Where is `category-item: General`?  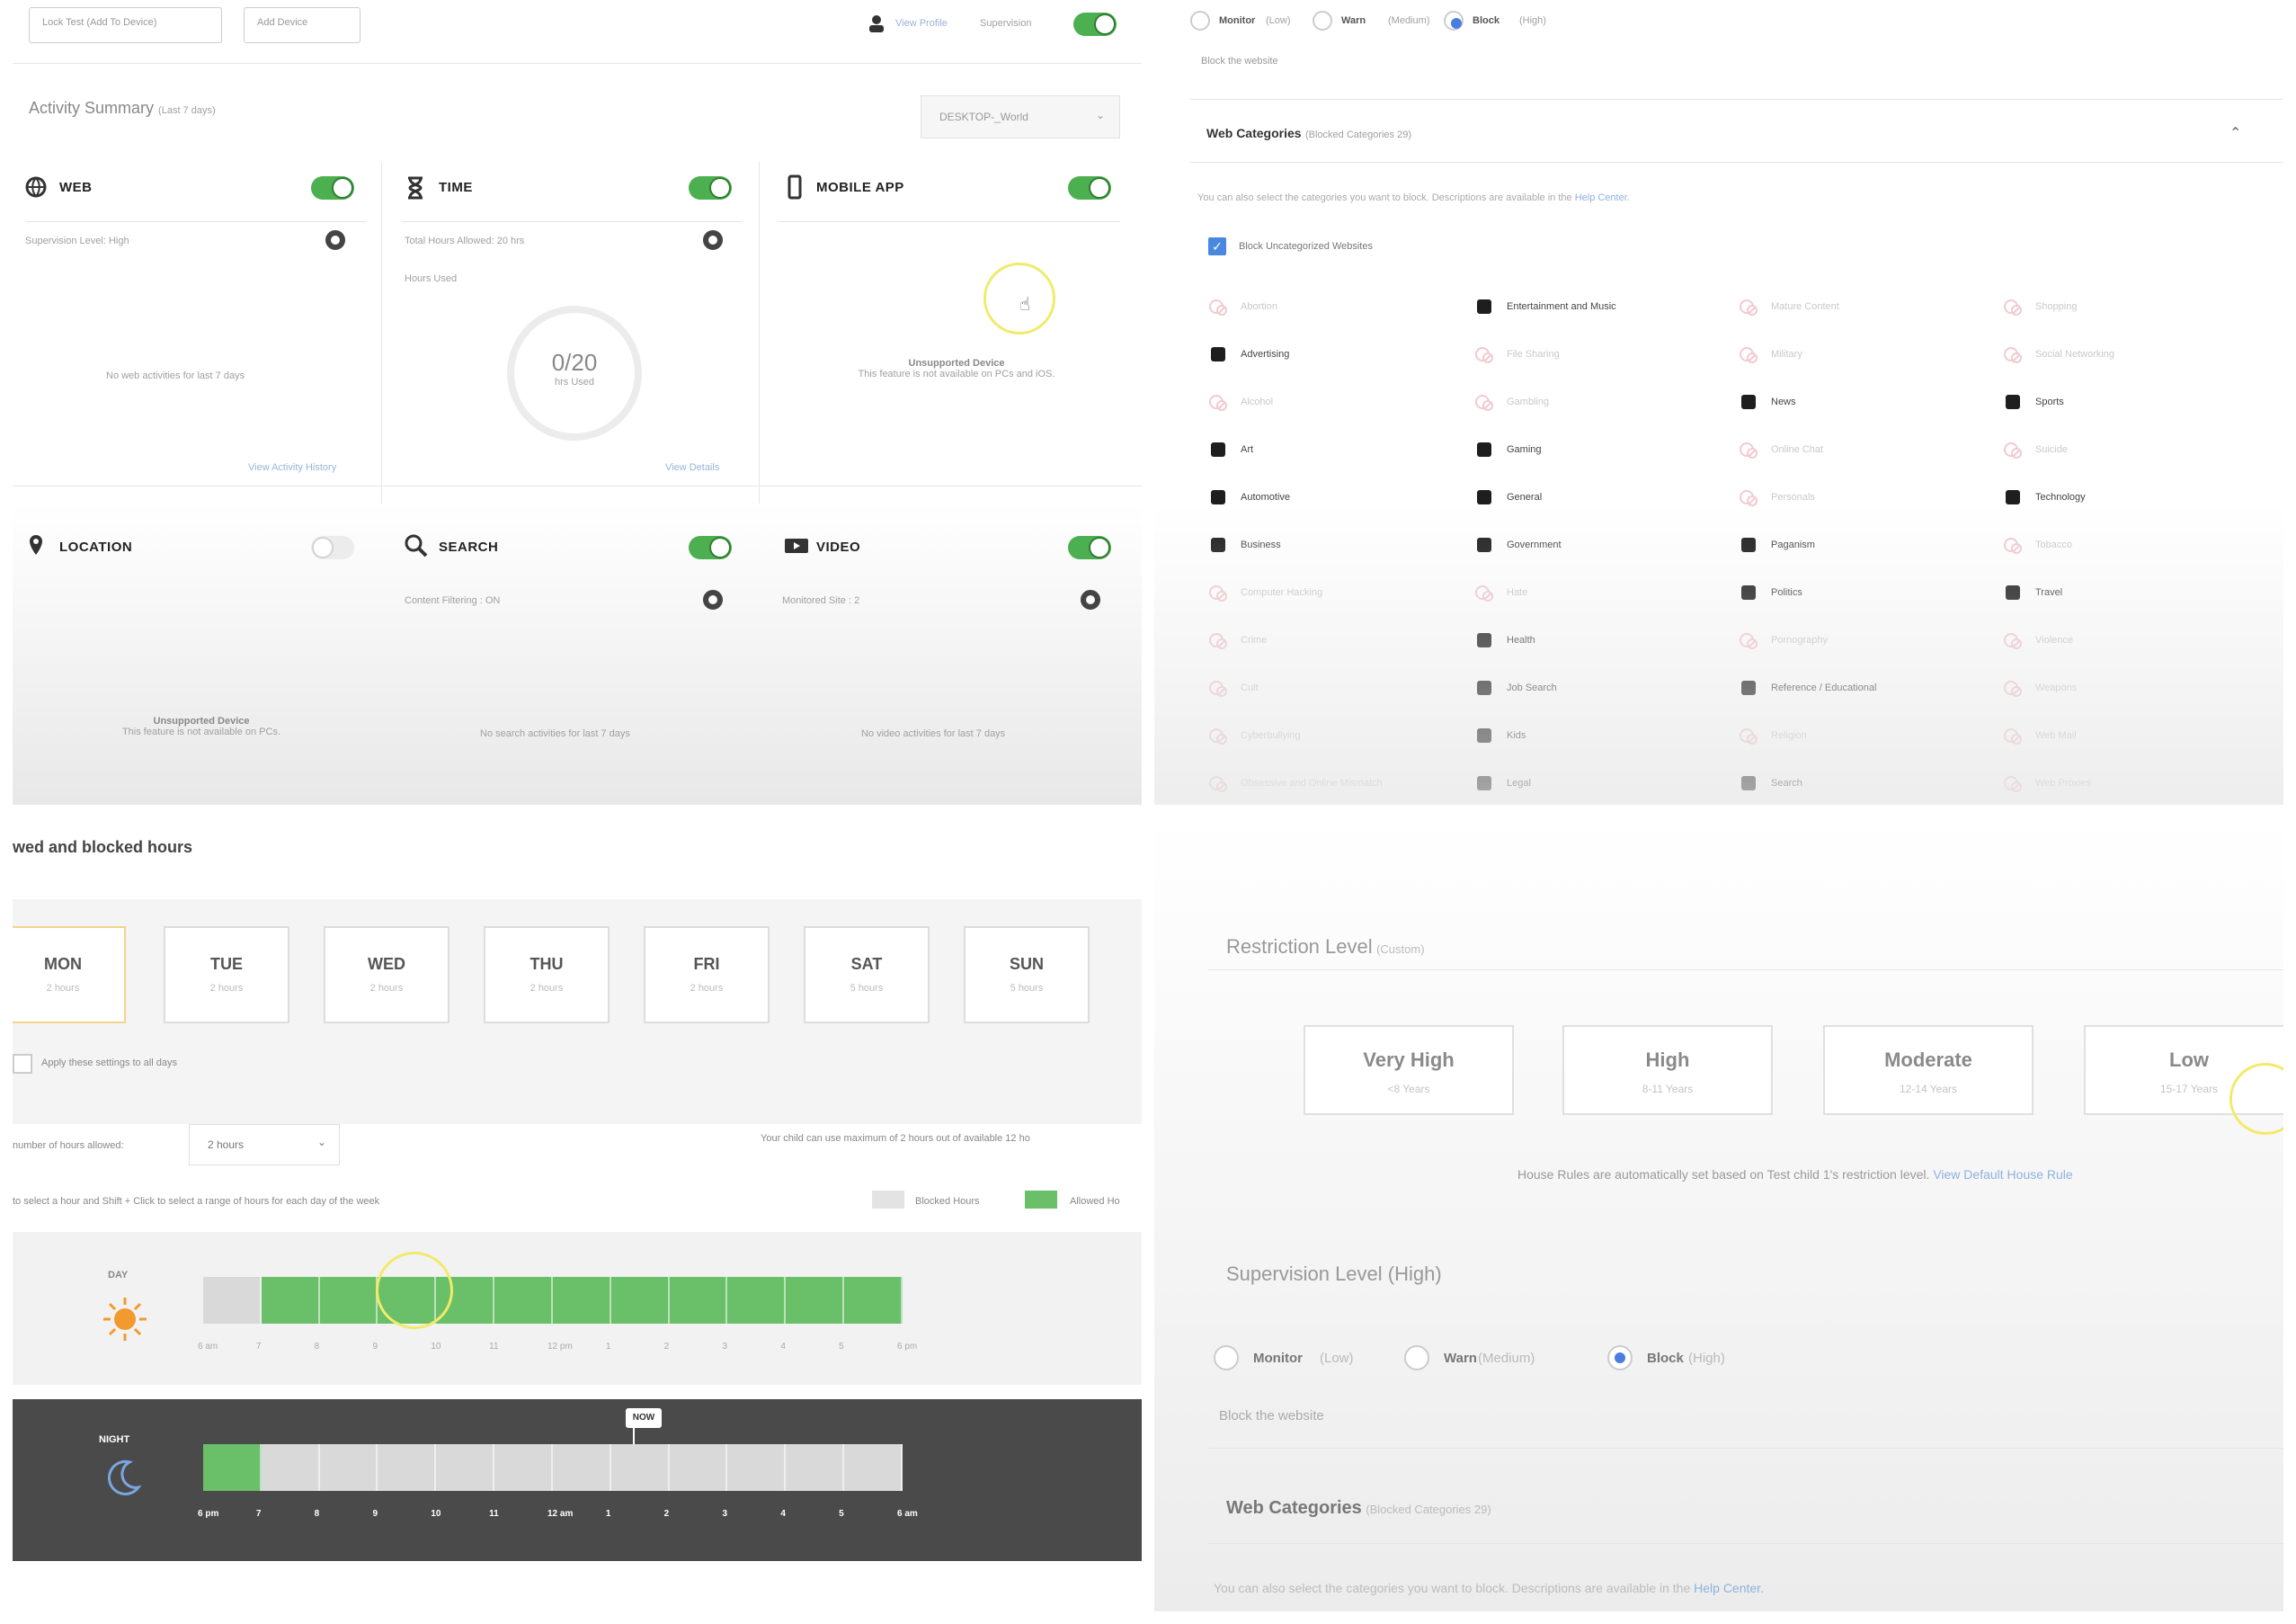 category-item: General is located at coordinates (1600, 497).